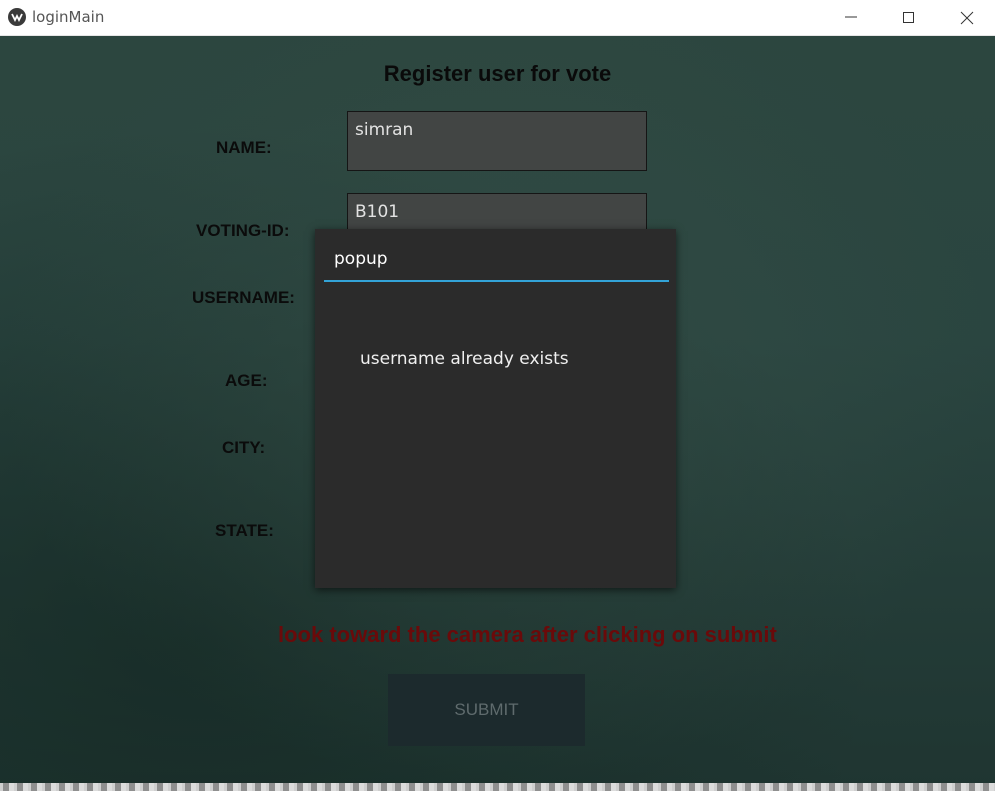 The image size is (995, 791). I want to click on close-button, so click(966, 17).